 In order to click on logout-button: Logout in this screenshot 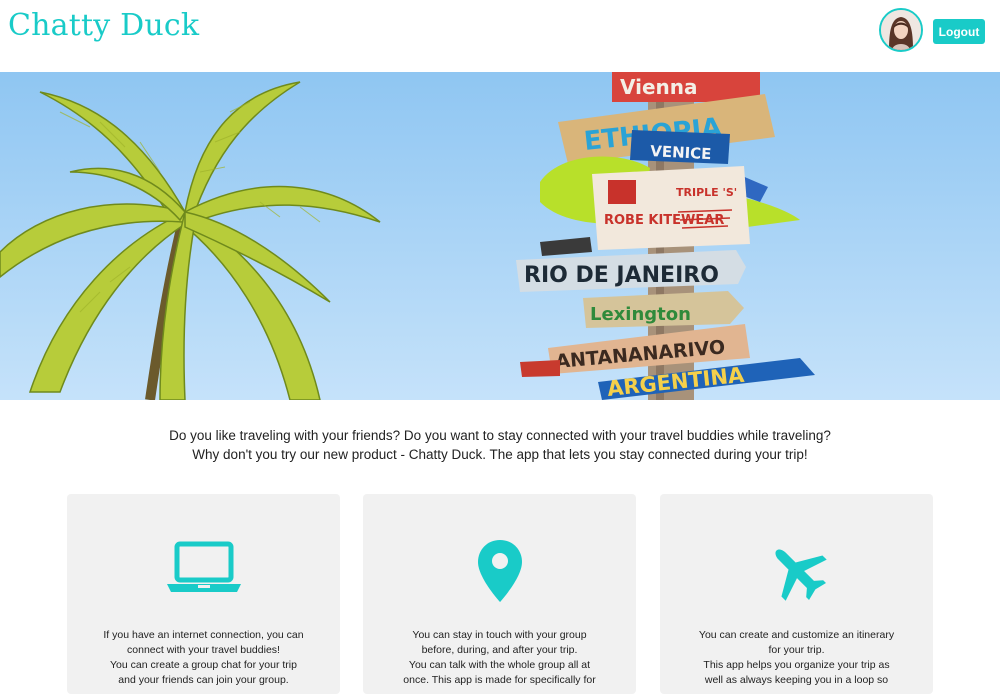, I will do `click(959, 31)`.